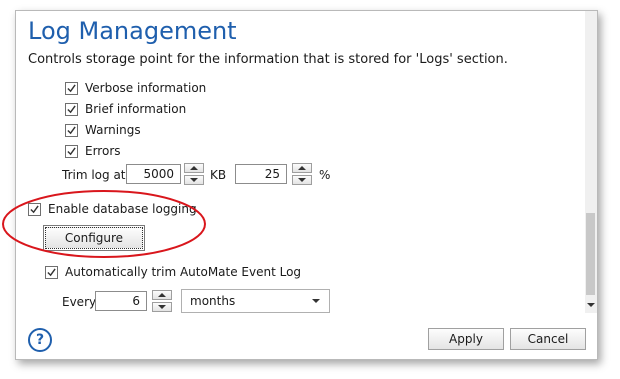 Image resolution: width=620 pixels, height=379 pixels. I want to click on scrollbar-thumb, so click(590, 254).